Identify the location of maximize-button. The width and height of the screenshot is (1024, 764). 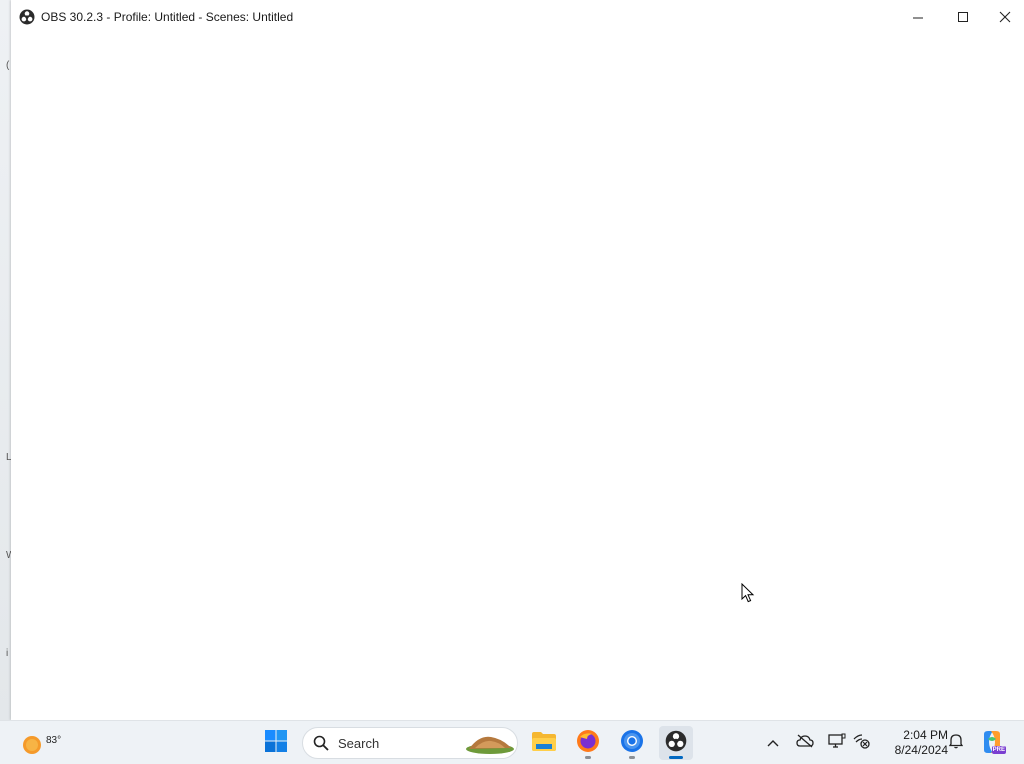
(963, 17).